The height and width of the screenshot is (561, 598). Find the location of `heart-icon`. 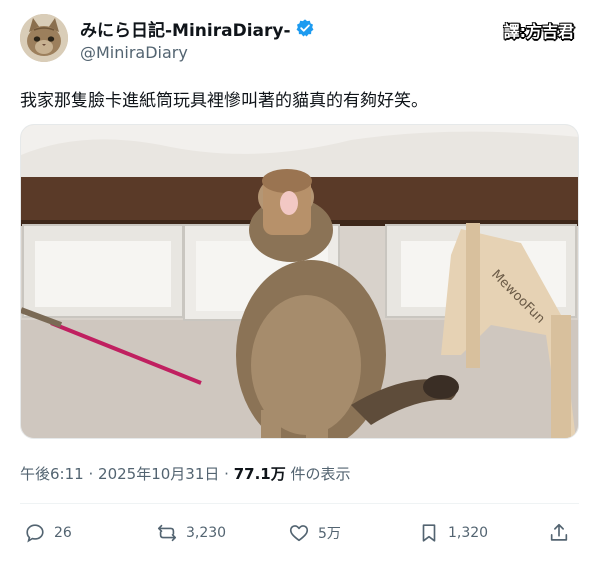

heart-icon is located at coordinates (299, 533).